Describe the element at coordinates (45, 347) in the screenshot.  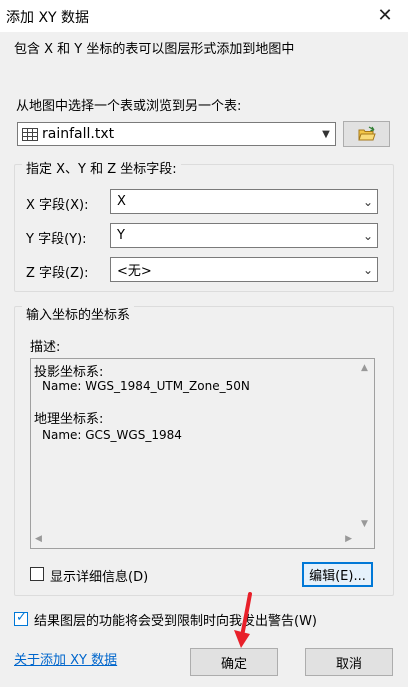
I see `description-label: 描述:` at that location.